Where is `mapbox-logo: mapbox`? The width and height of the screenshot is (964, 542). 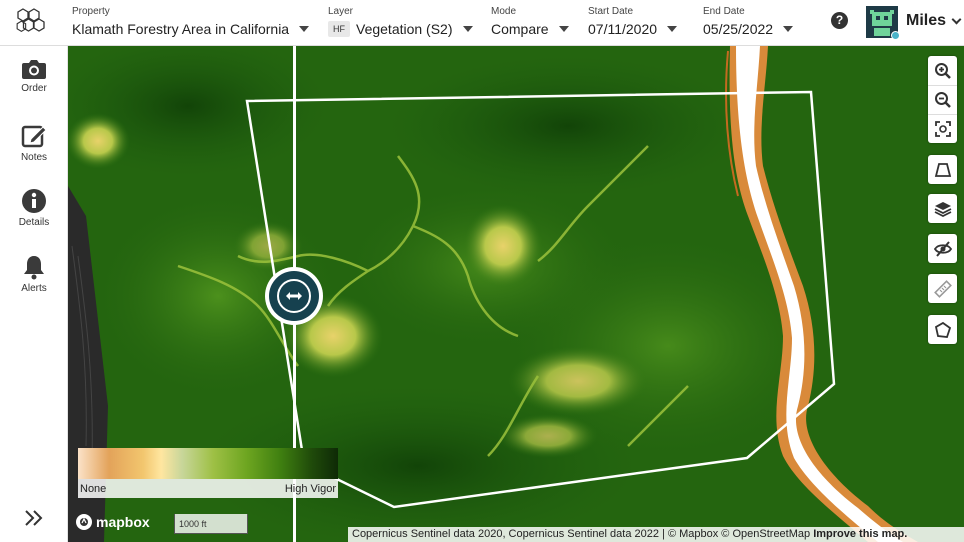
mapbox-logo: mapbox is located at coordinates (113, 522).